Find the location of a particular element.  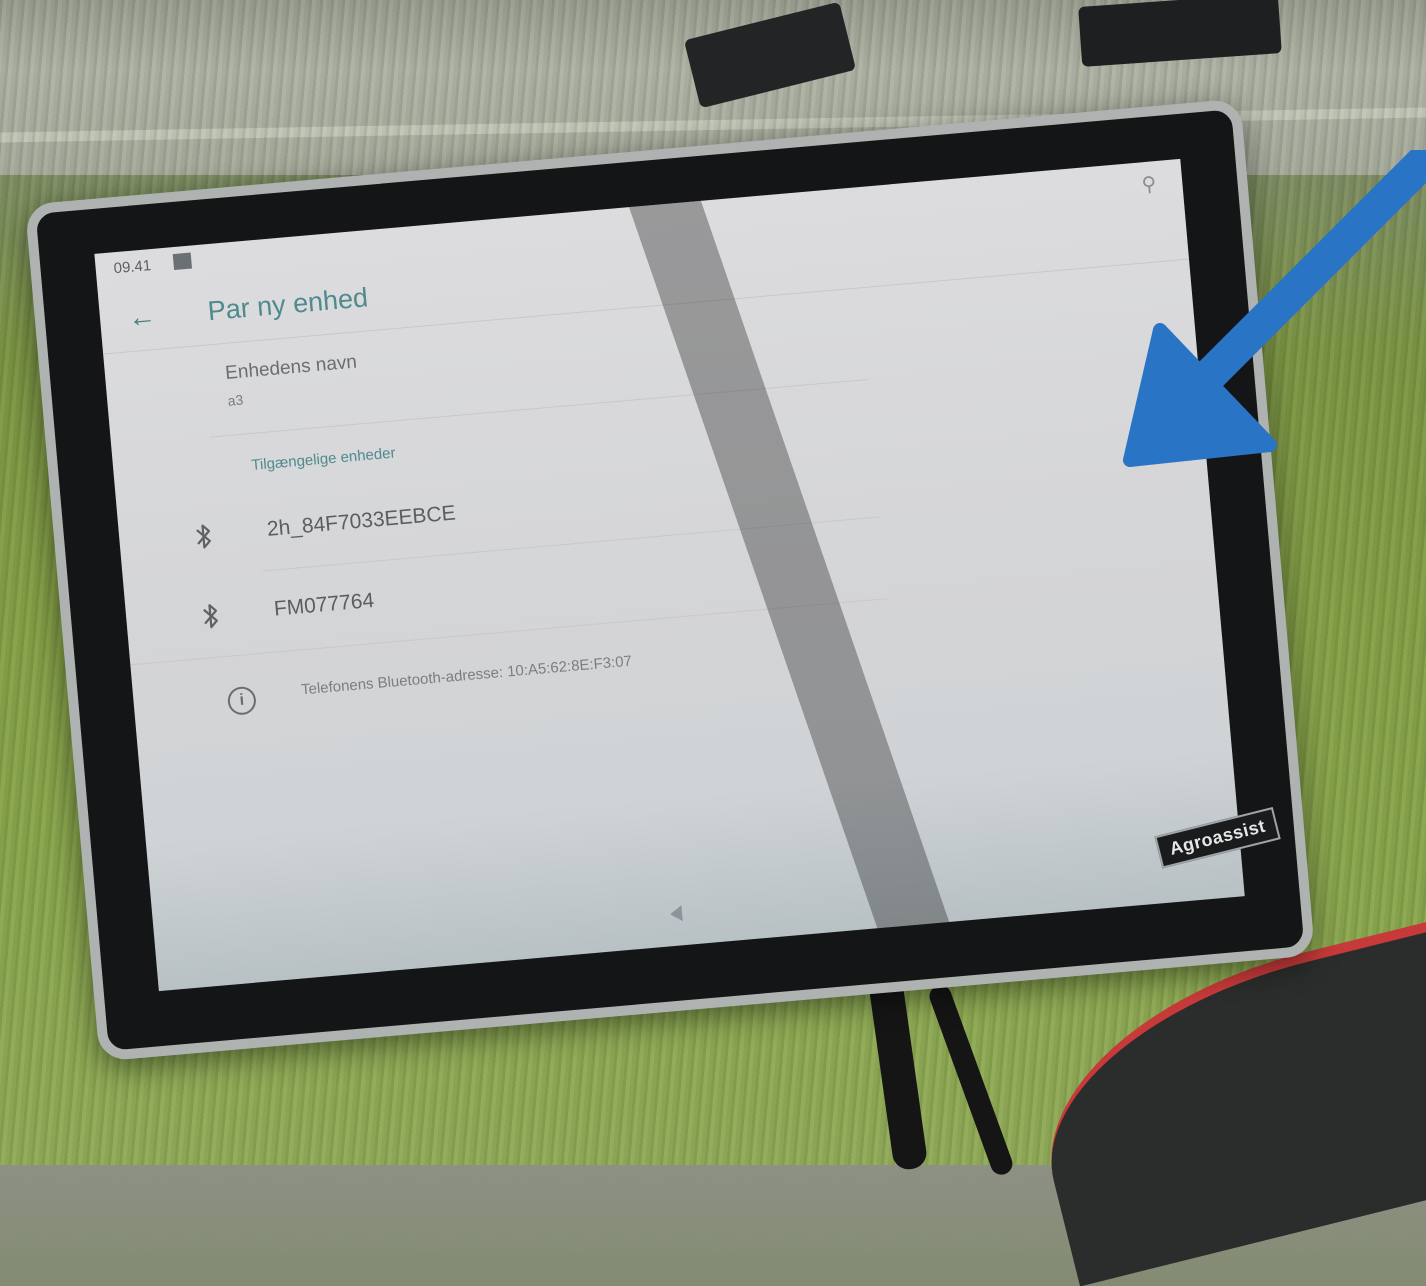

available-devices-header: Tilgængelige enheder is located at coordinates (323, 459).